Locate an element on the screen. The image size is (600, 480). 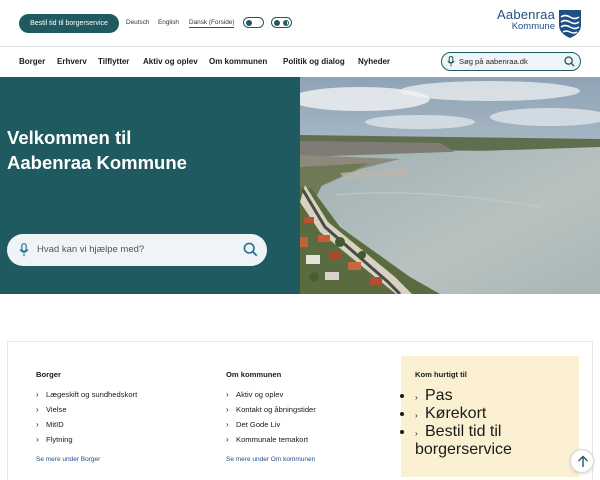
column-title: Borger is located at coordinates (48, 374).